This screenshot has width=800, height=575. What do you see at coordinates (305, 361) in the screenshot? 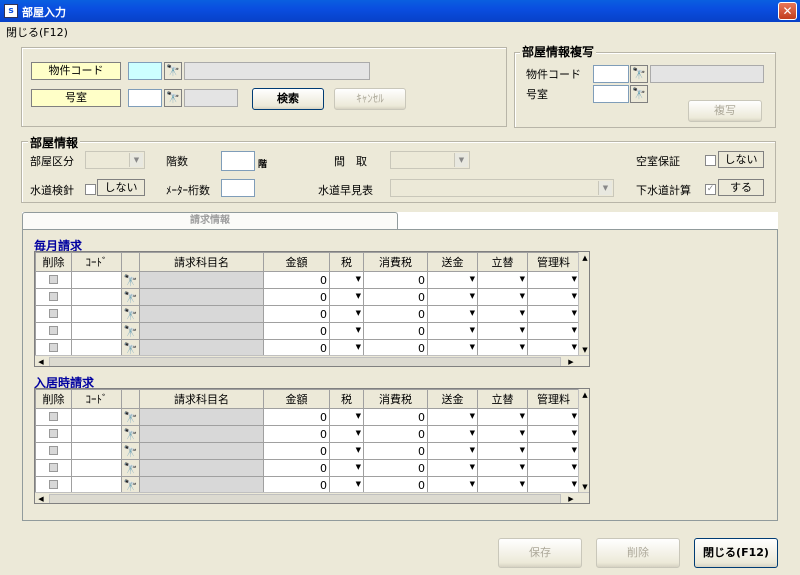
I see `scroll-thumb` at bounding box center [305, 361].